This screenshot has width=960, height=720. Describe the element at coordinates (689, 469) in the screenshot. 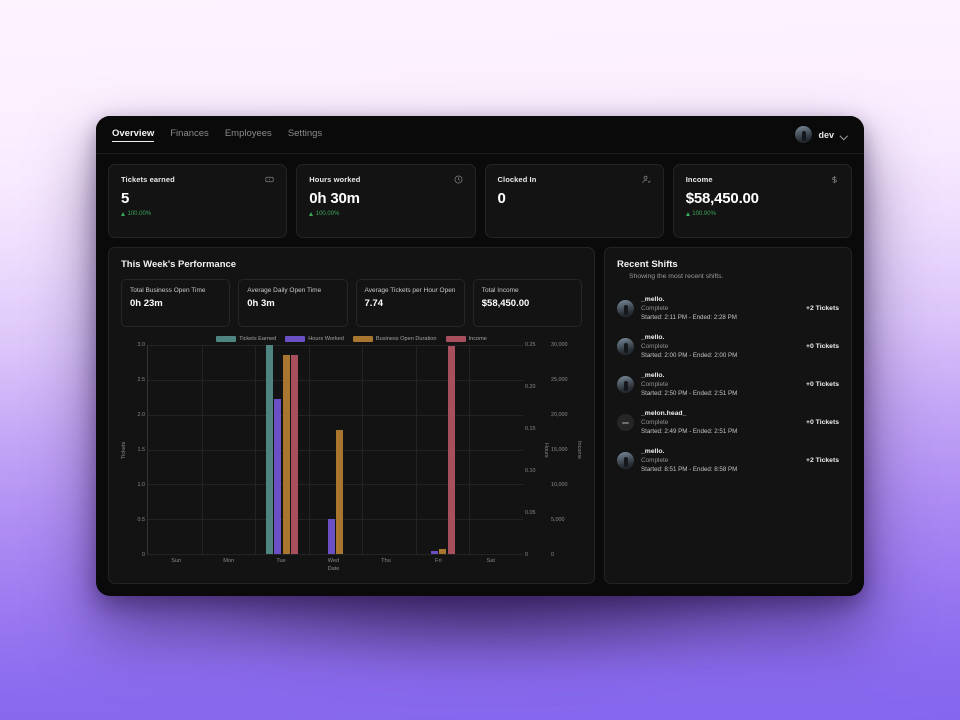

I see `shift-time-range: Started: 8:51 PM - Ended: 8:58 PM` at that location.